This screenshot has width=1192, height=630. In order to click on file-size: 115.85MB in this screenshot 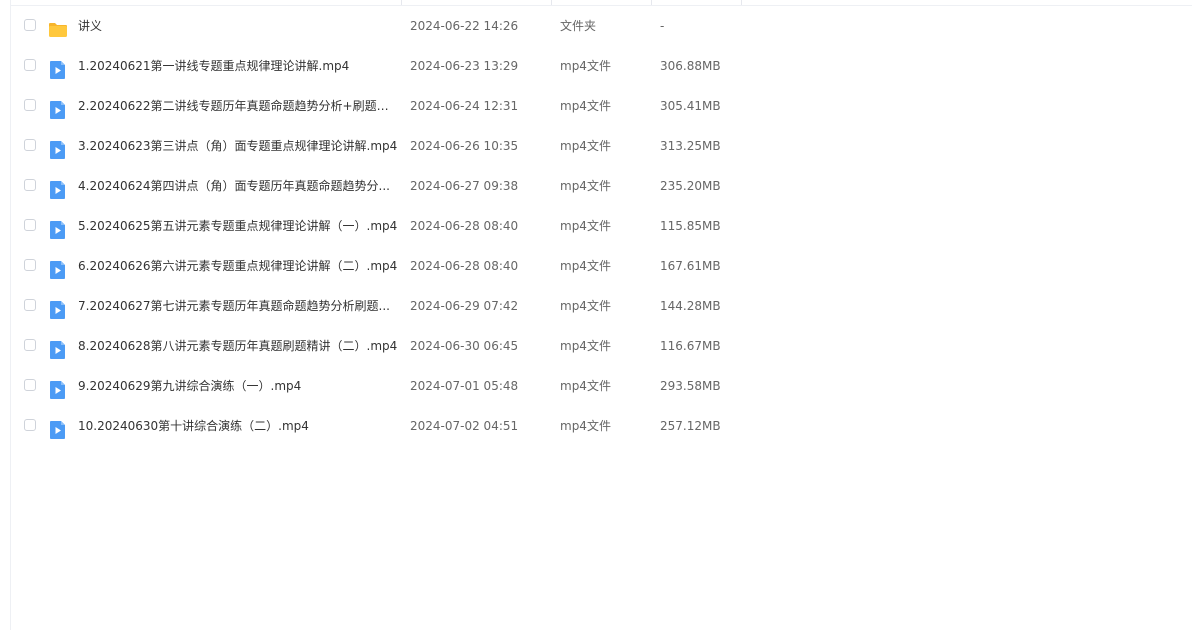, I will do `click(690, 226)`.